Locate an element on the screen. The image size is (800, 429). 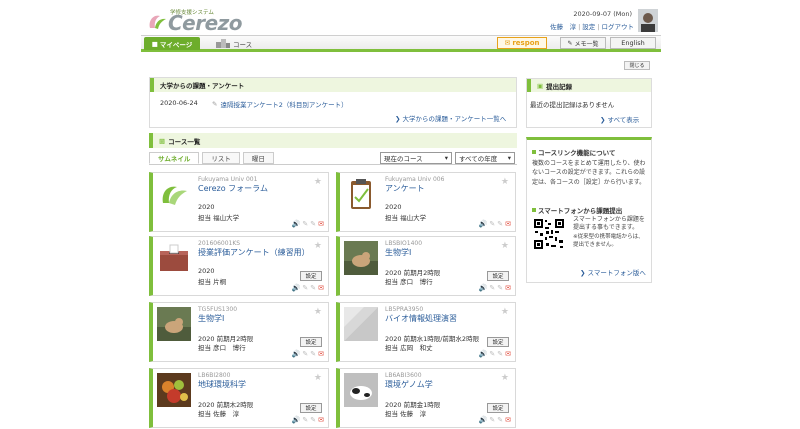
tab-mypage: ■ マイページ is located at coordinates (172, 43).